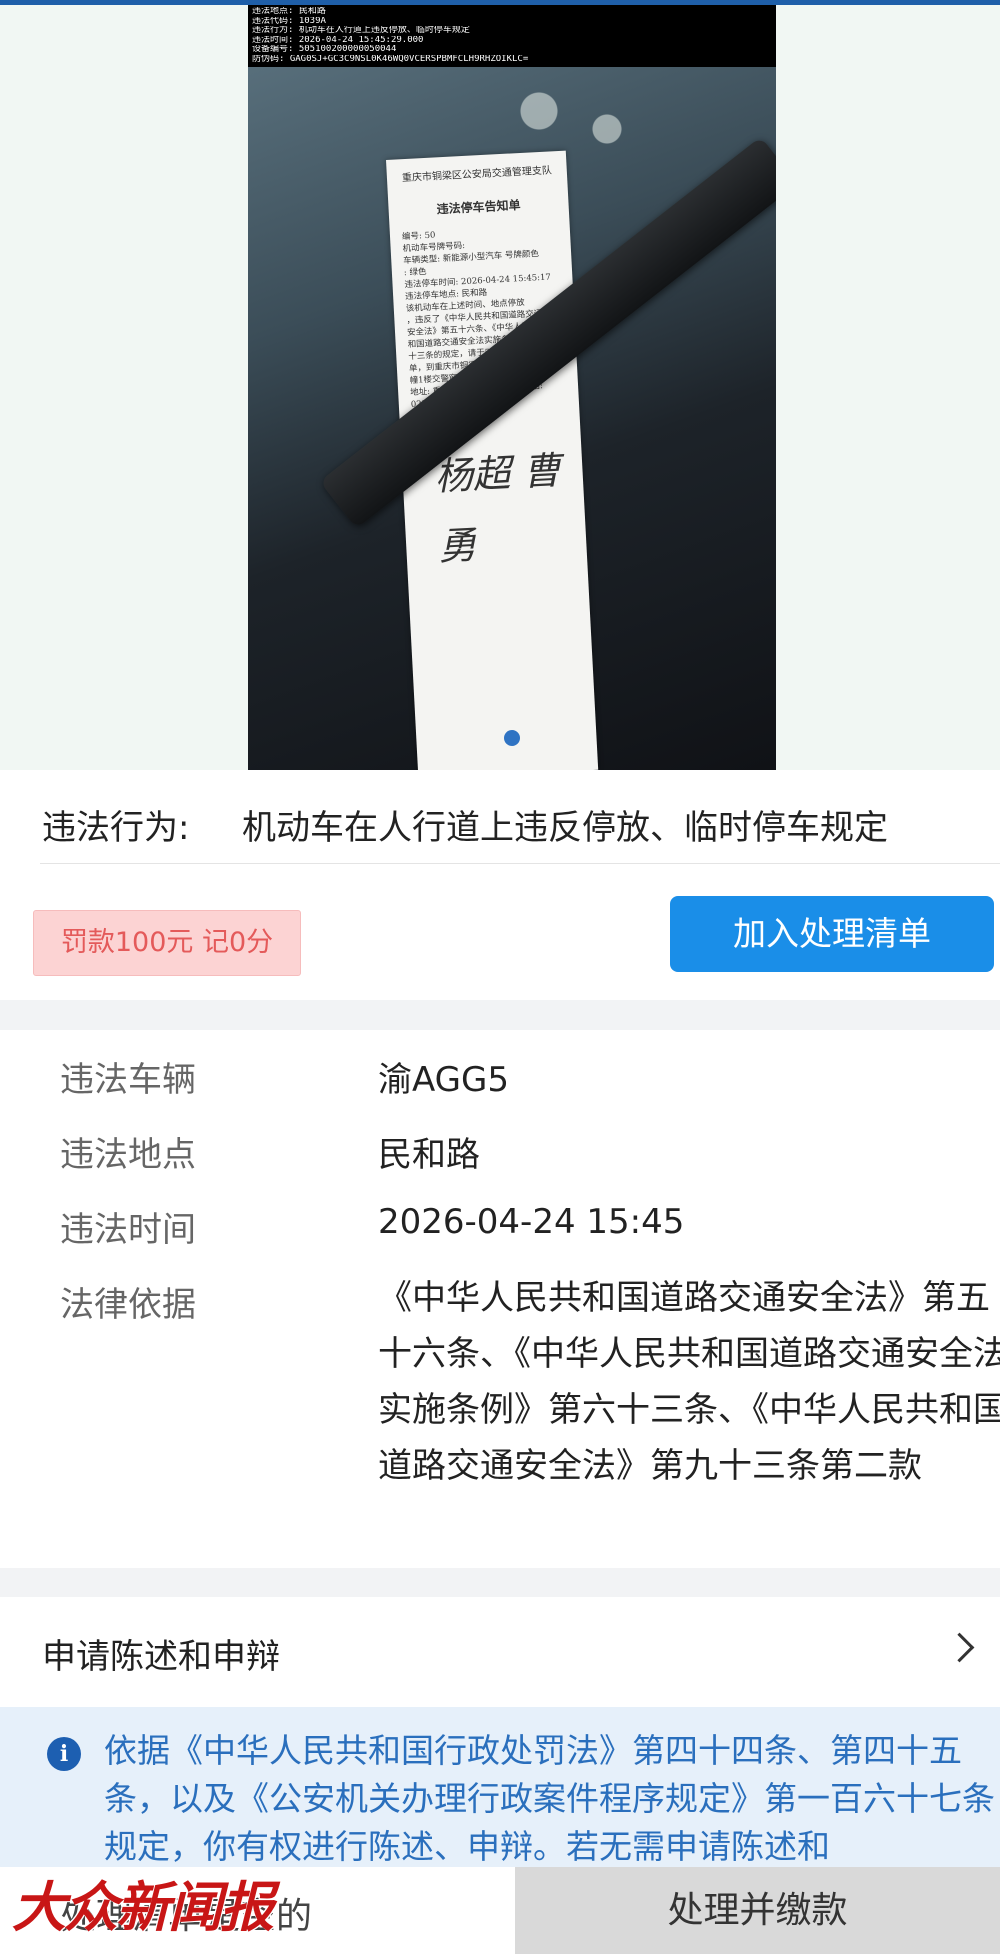 The height and width of the screenshot is (1954, 1000). Describe the element at coordinates (167, 943) in the screenshot. I see `fine-badge: 罚款100元 记0分` at that location.